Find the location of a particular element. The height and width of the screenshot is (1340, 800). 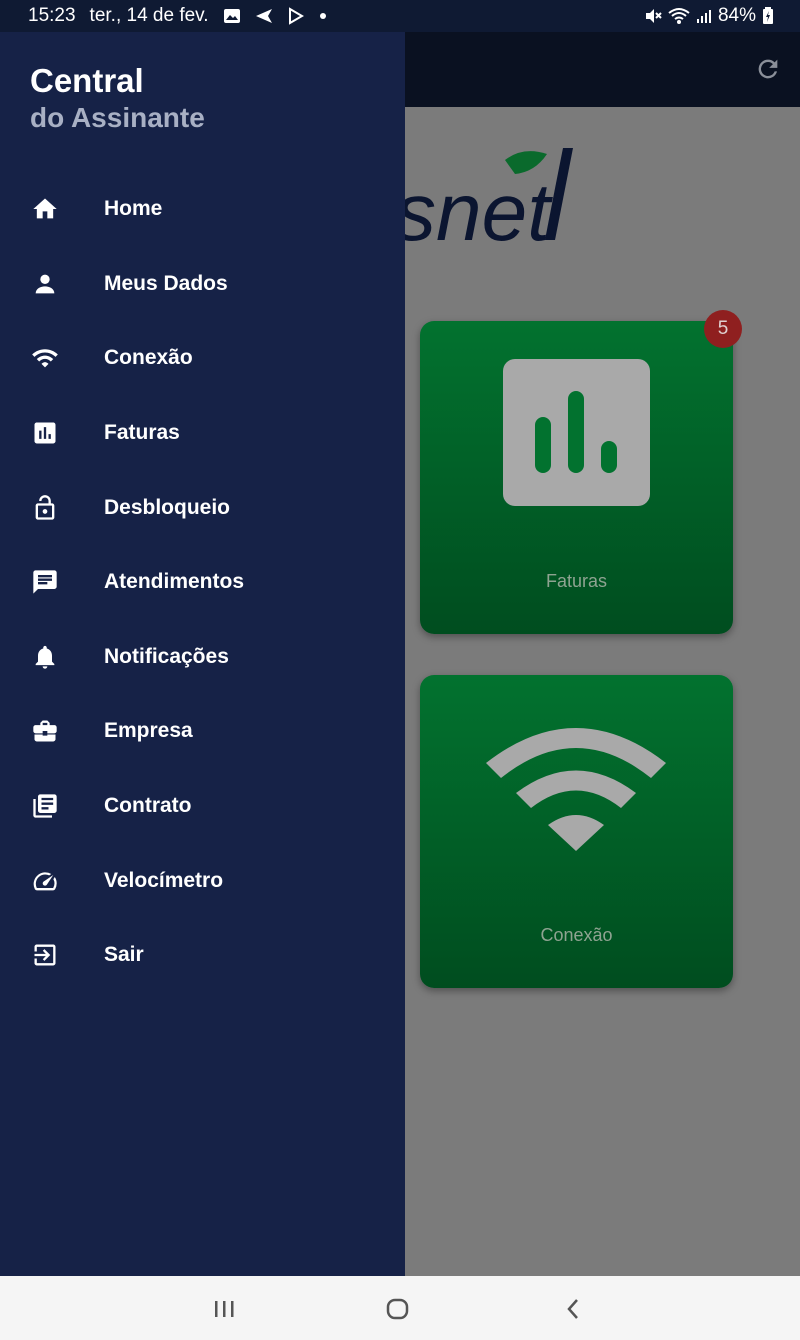

menu-item-meus-dados: Meus Dados is located at coordinates (202, 284).